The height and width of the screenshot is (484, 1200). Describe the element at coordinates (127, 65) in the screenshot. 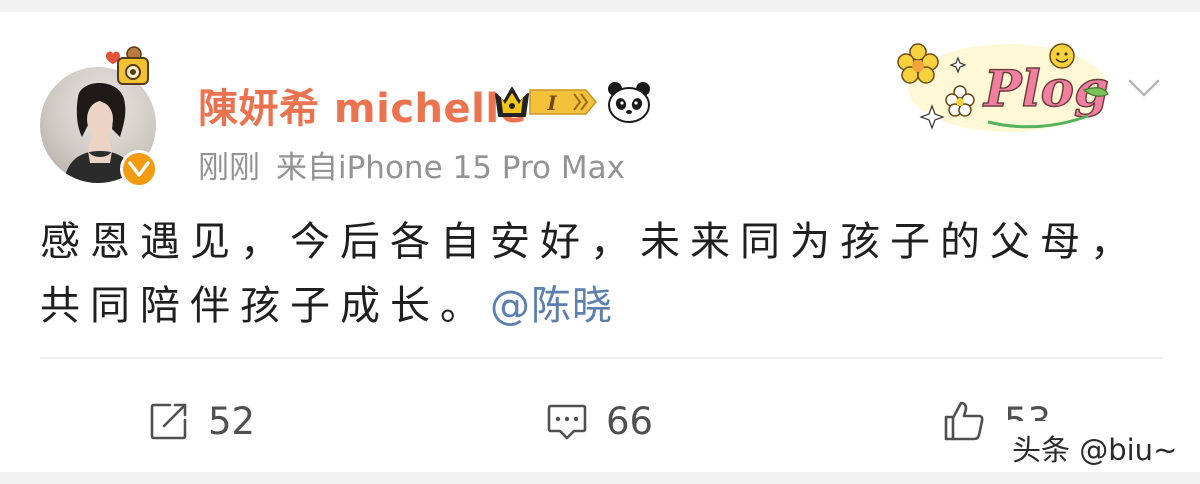

I see `avatar-decoration-icon` at that location.